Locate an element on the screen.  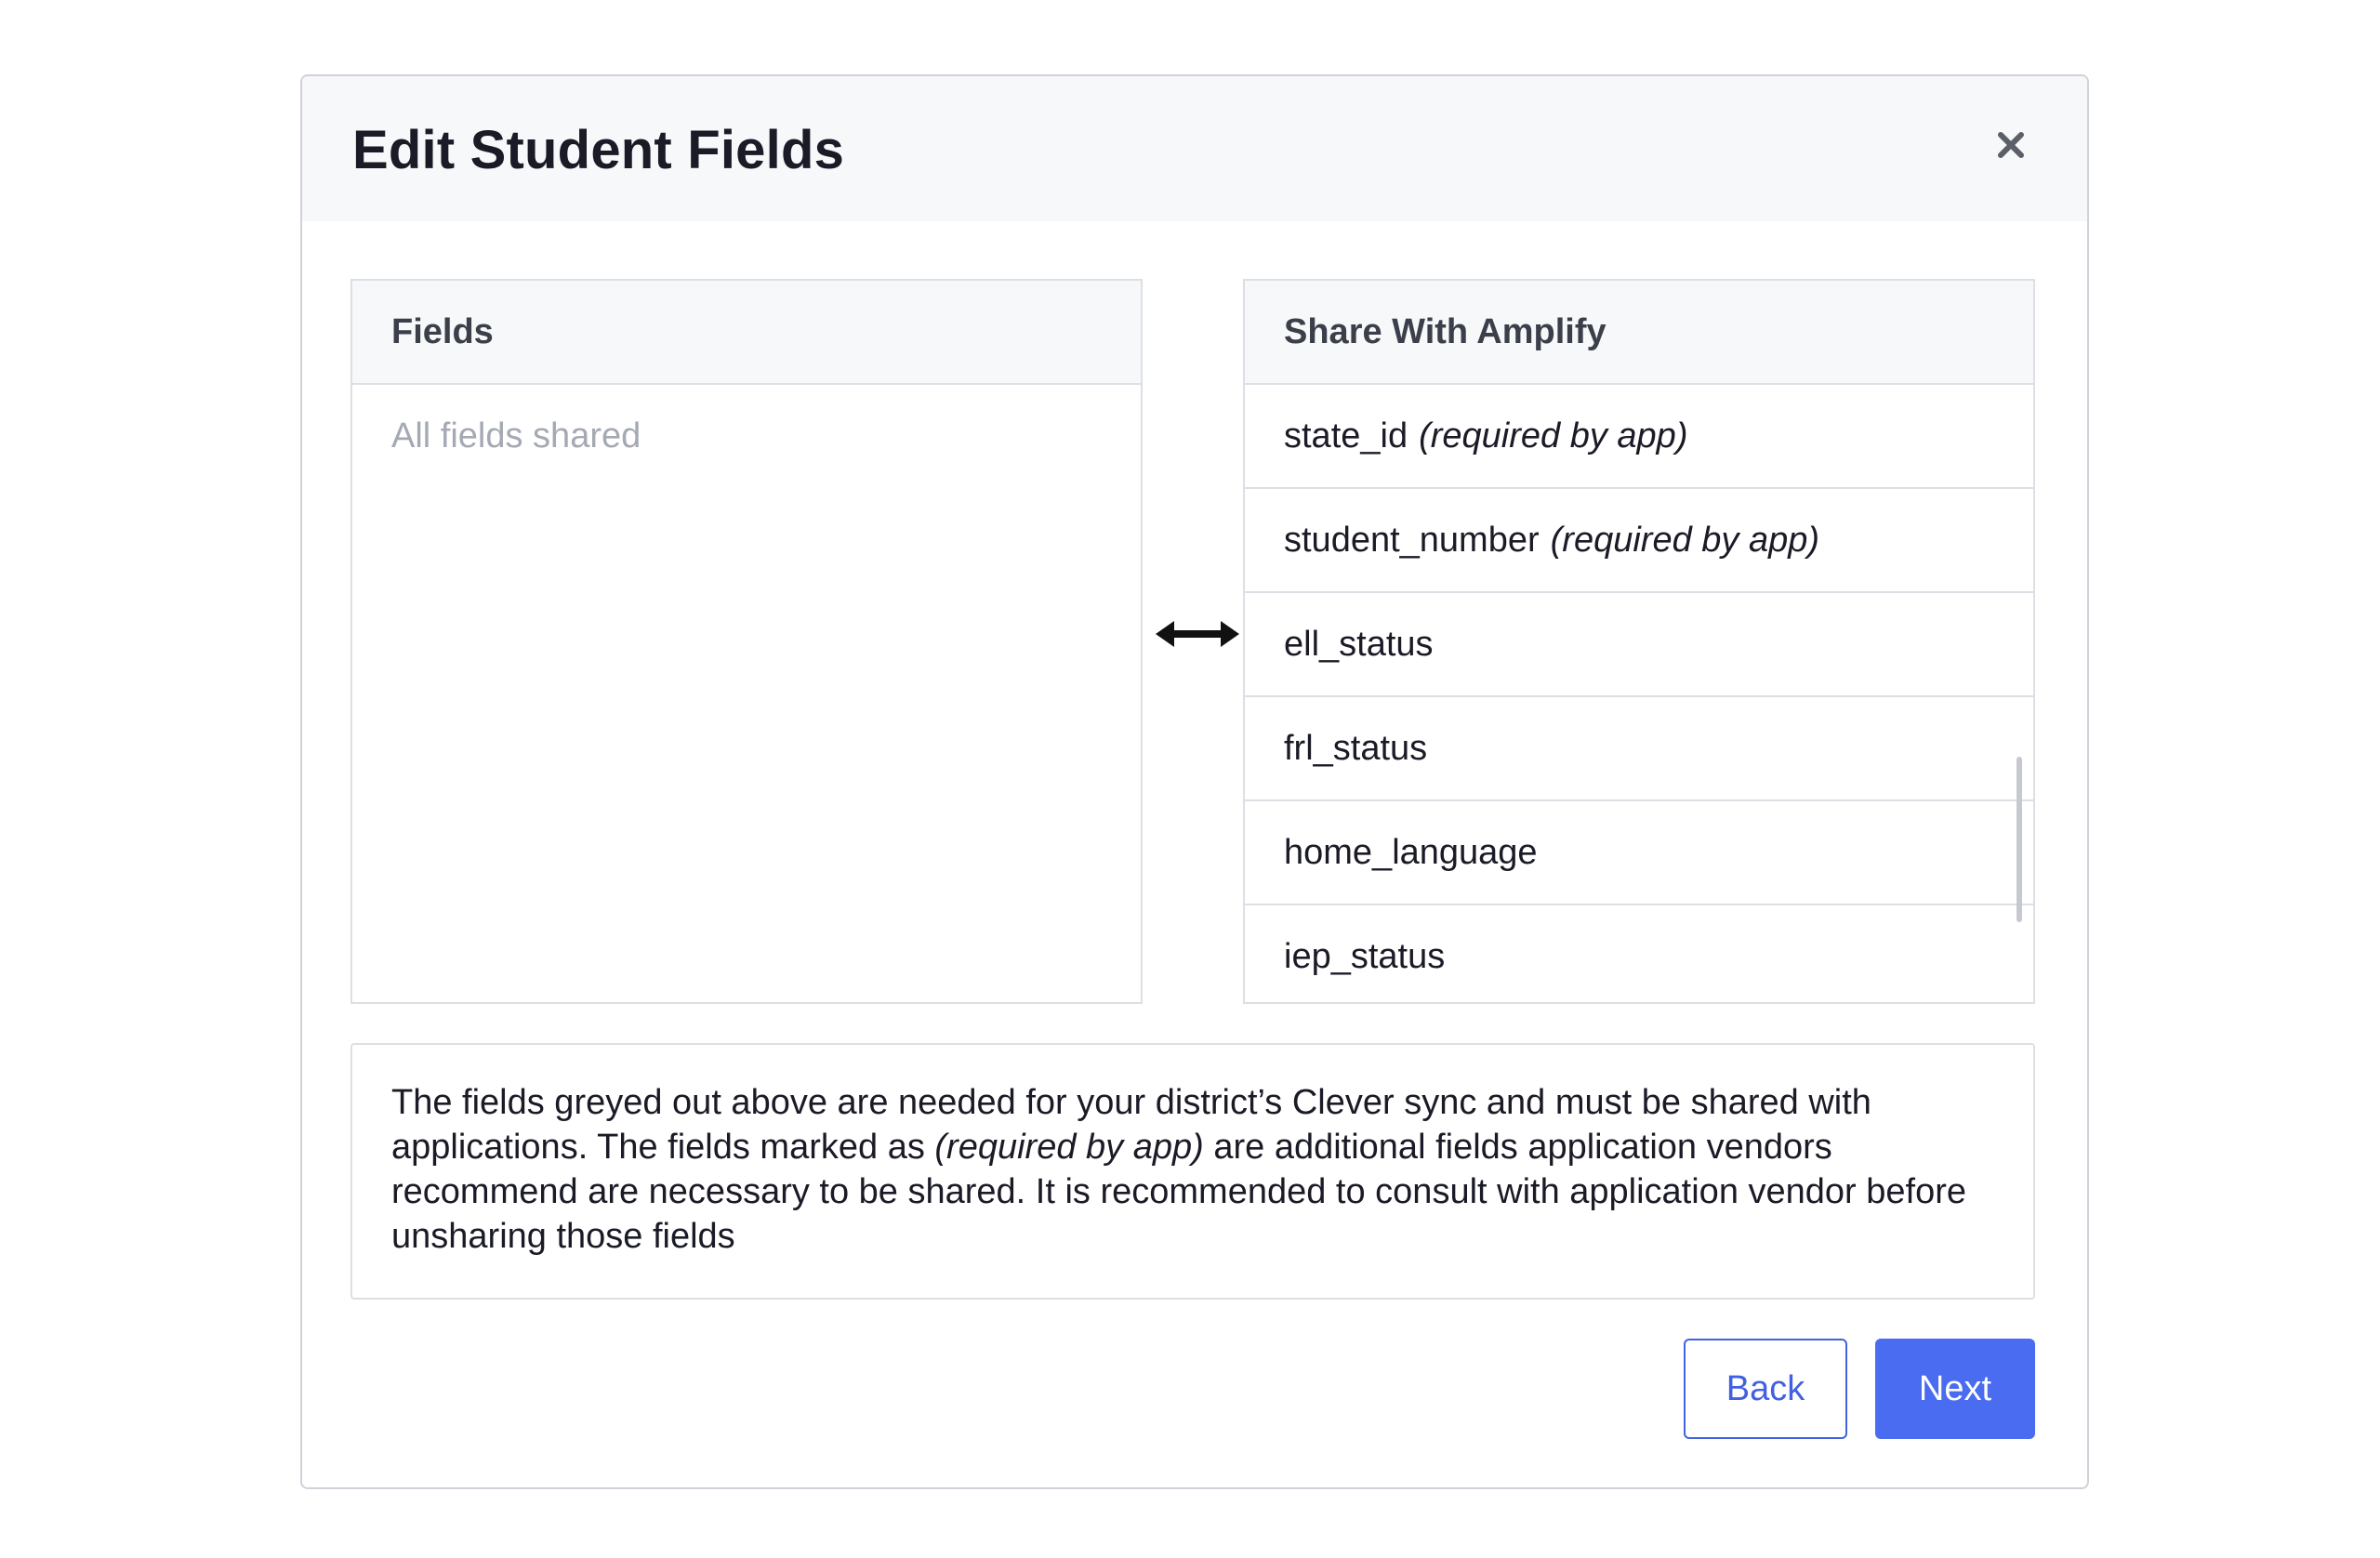
close-button is located at coordinates (2010, 145).